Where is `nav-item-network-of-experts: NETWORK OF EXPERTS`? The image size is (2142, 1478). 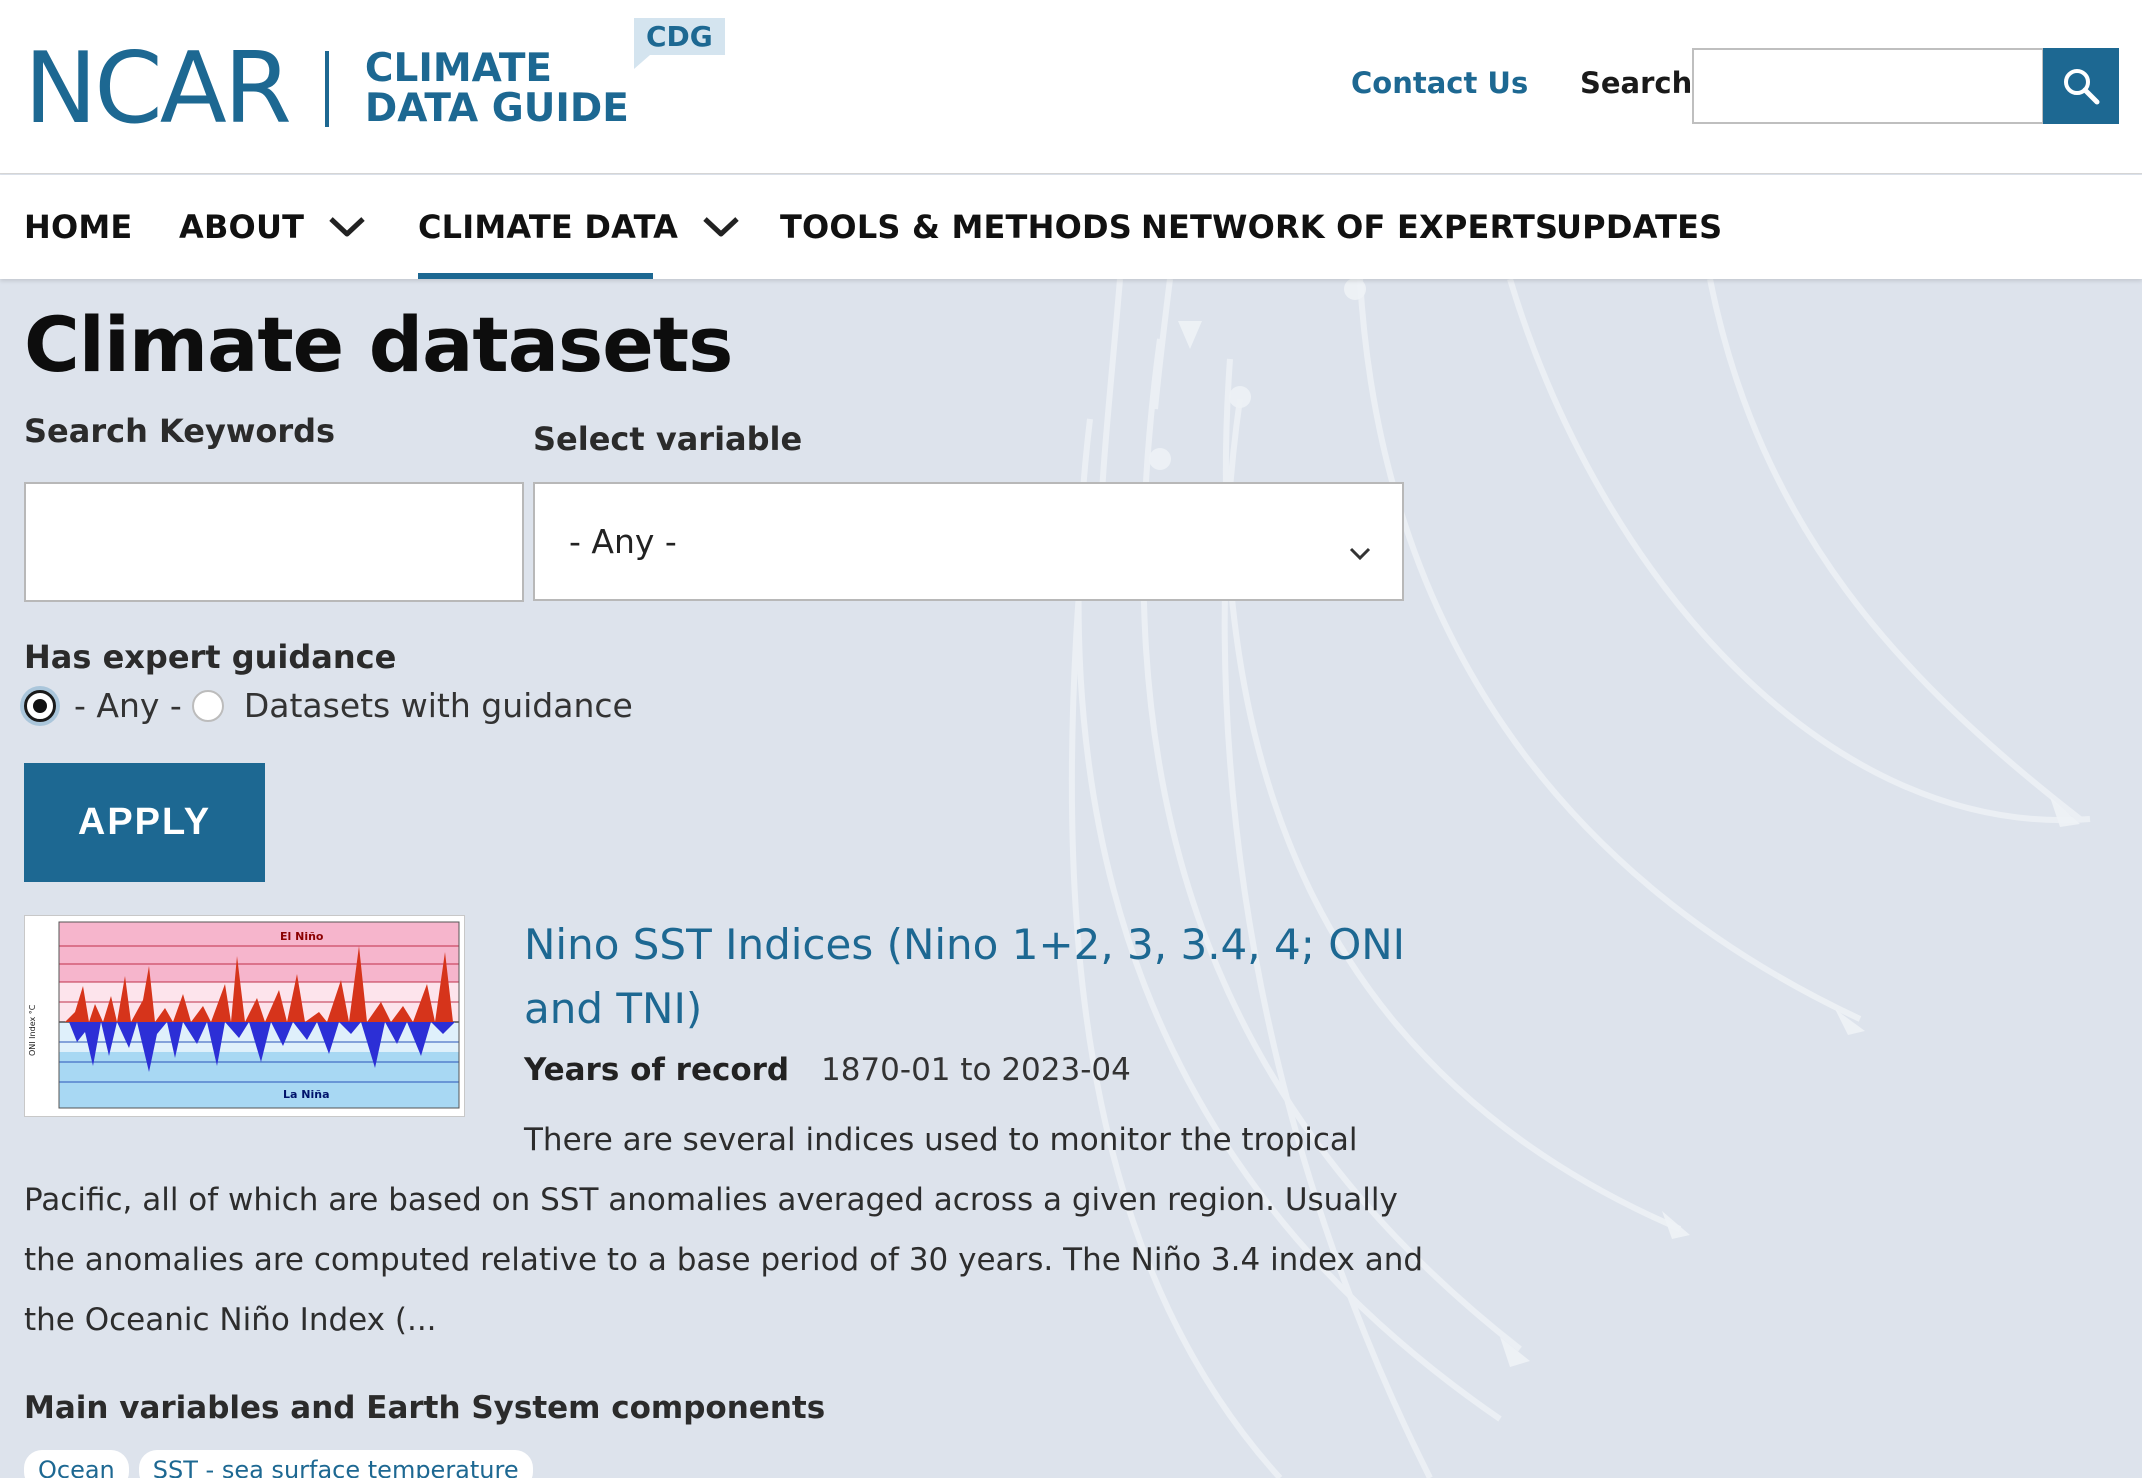
nav-item-network-of-experts: NETWORK OF EXPERTS is located at coordinates (1349, 227).